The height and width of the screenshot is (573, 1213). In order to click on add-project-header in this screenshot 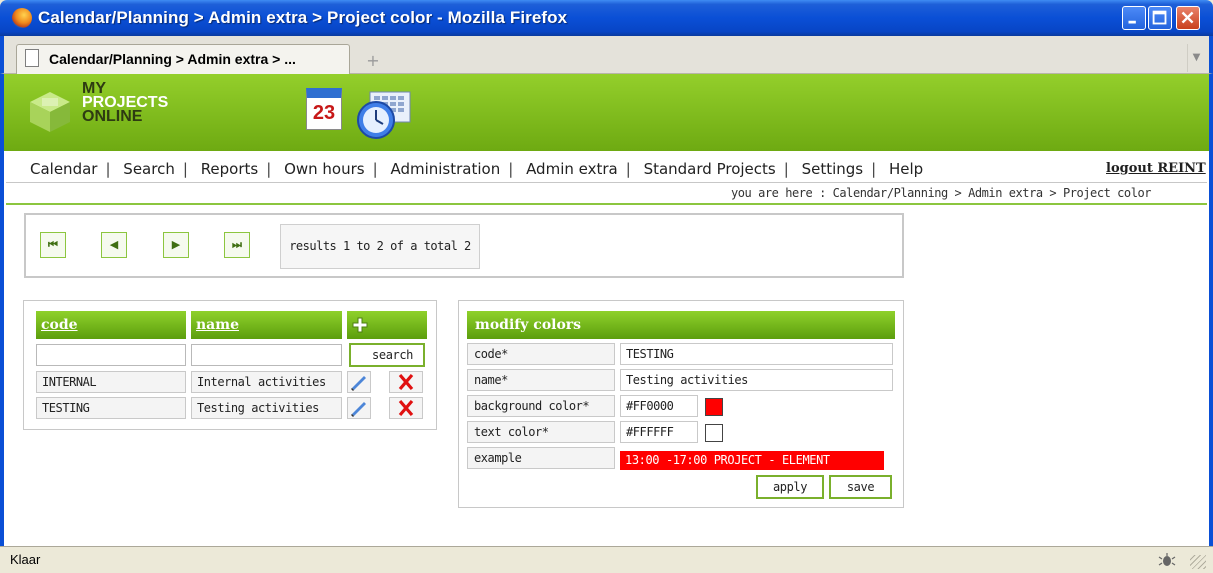, I will do `click(387, 325)`.